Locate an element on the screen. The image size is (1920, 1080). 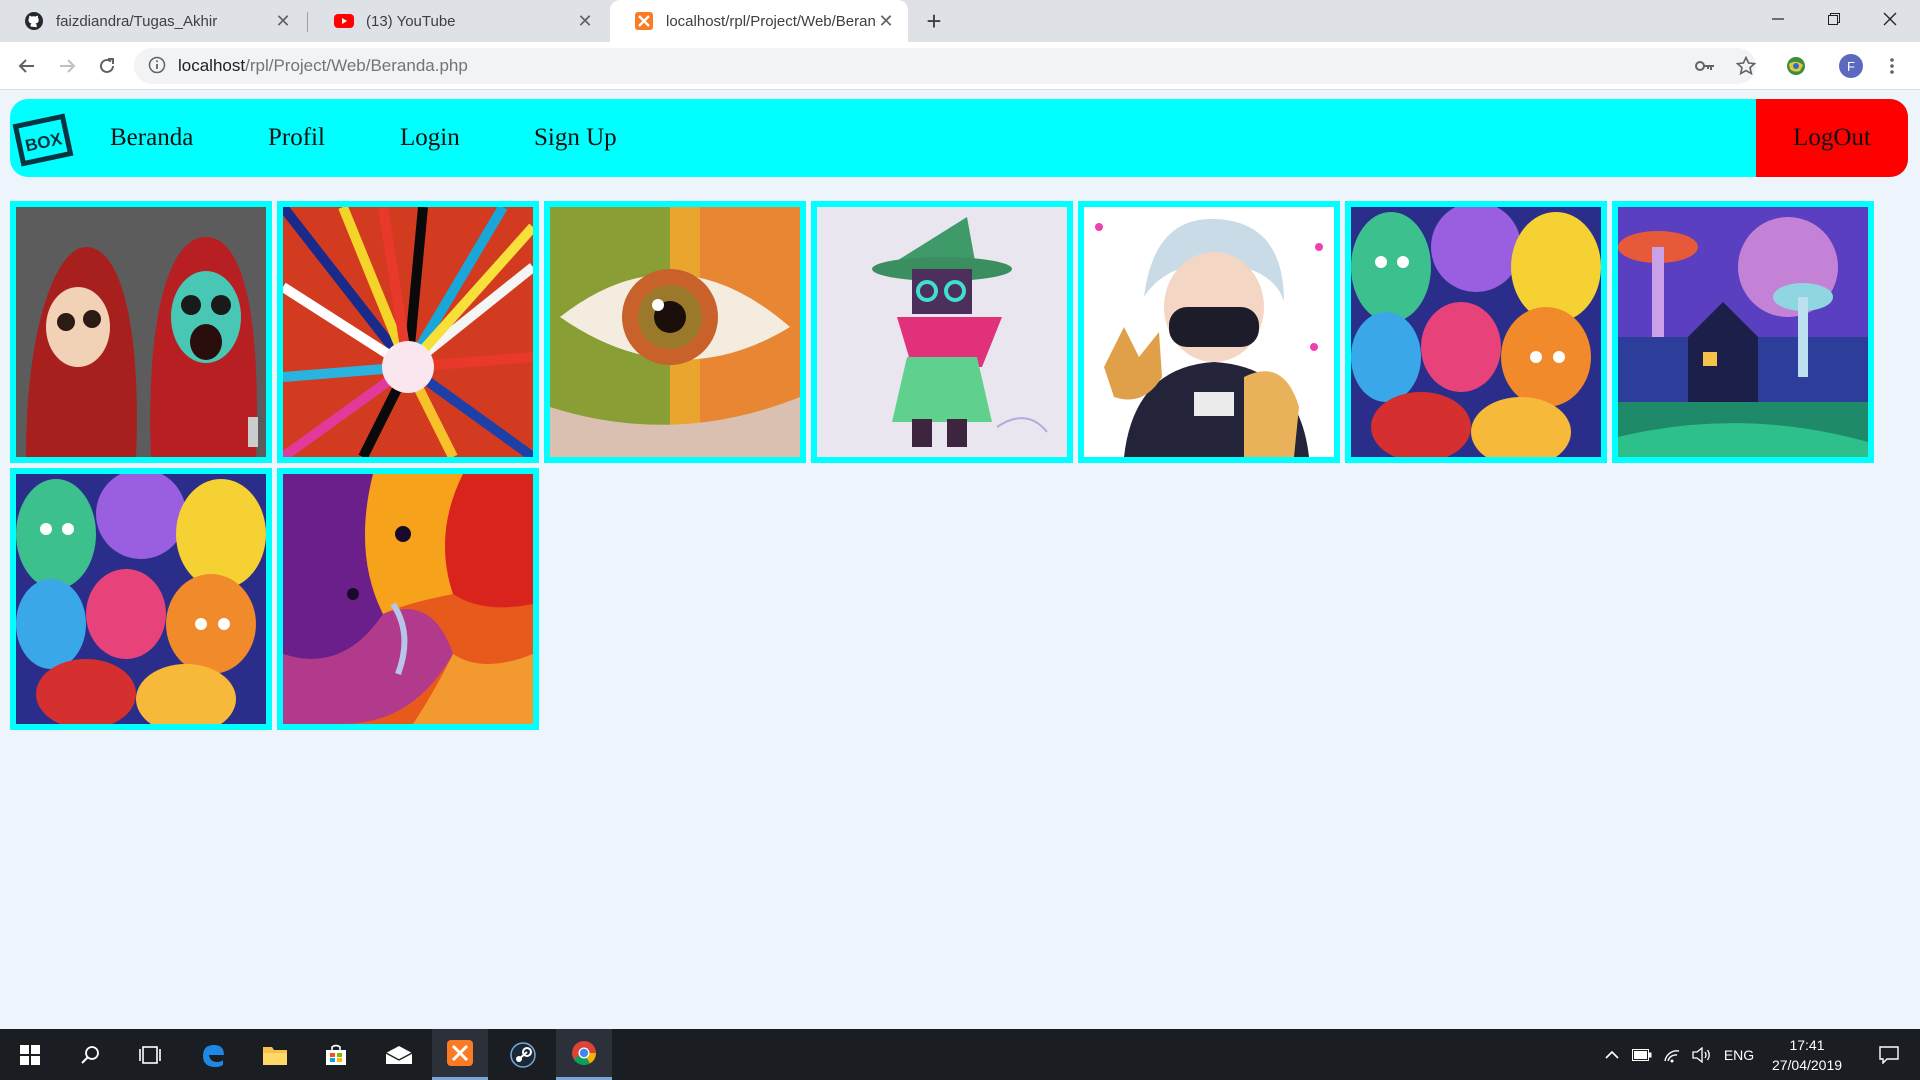
logo-text: BOX is located at coordinates (44, 142).